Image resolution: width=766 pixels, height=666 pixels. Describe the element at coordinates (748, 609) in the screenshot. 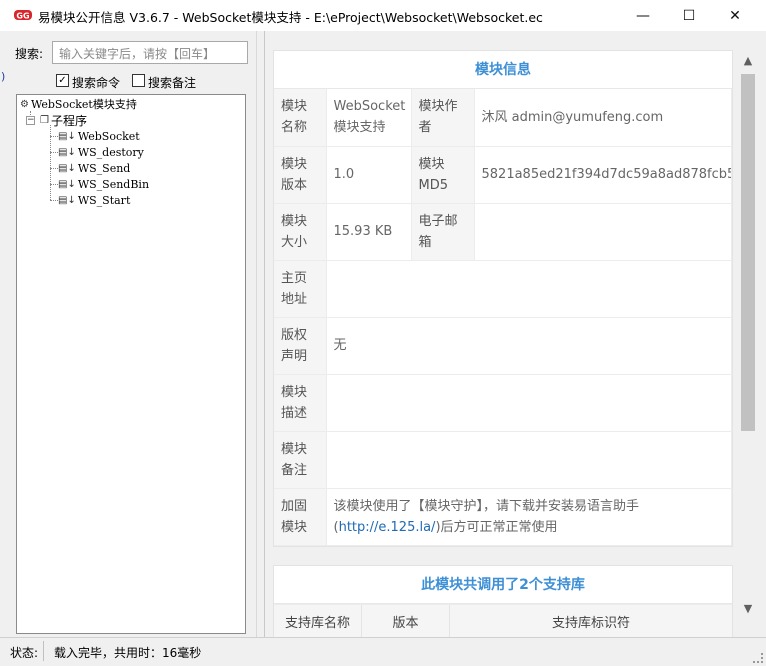

I see `scroll-down-icon: ▼` at that location.